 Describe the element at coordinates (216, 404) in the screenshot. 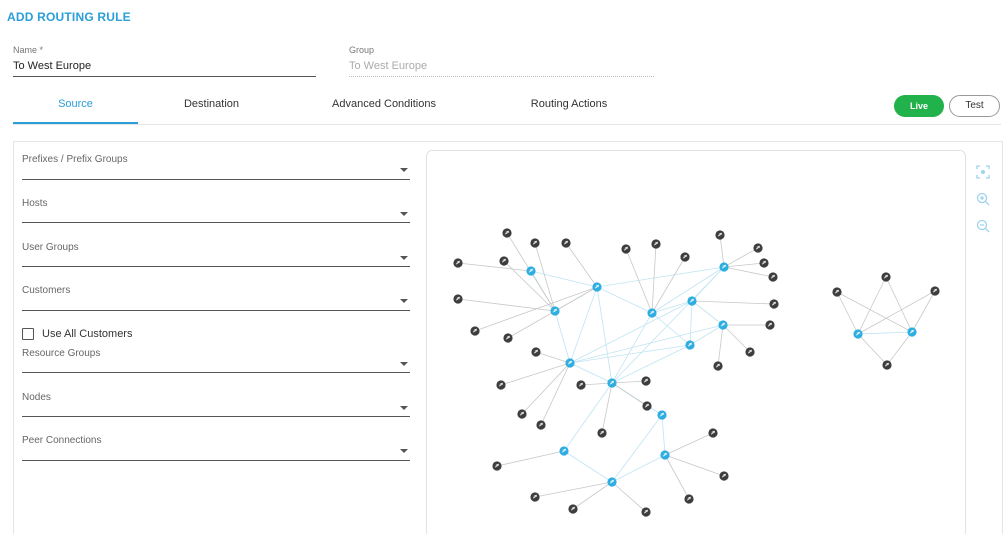

I see `nodes-select: Nodes` at that location.